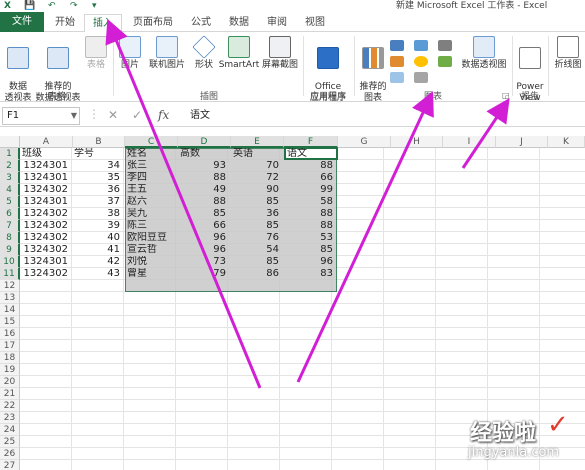 The image size is (585, 470). I want to click on data-cell: 陈三, so click(152, 226).